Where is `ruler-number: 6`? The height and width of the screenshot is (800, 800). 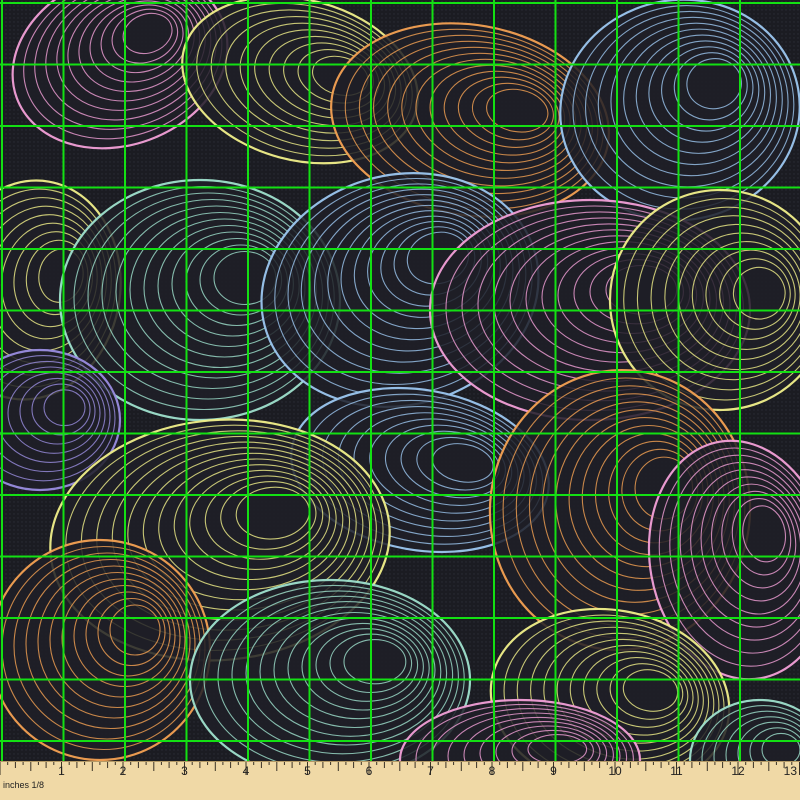 ruler-number: 6 is located at coordinates (369, 771).